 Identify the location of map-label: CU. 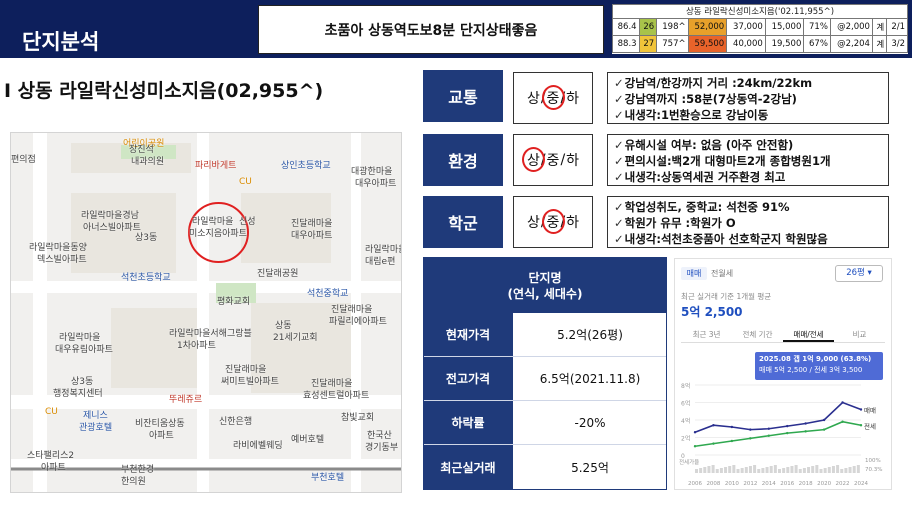
(51, 412).